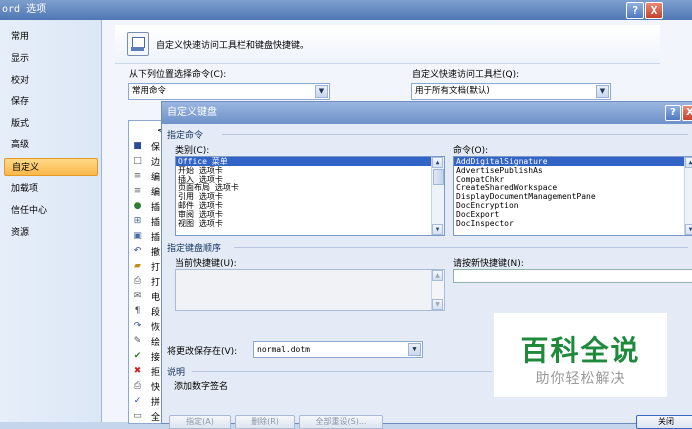 The width and height of the screenshot is (692, 429). What do you see at coordinates (511, 91) in the screenshot?
I see `customize-qat-dropdown: 用于所有文档(默认) ▼` at bounding box center [511, 91].